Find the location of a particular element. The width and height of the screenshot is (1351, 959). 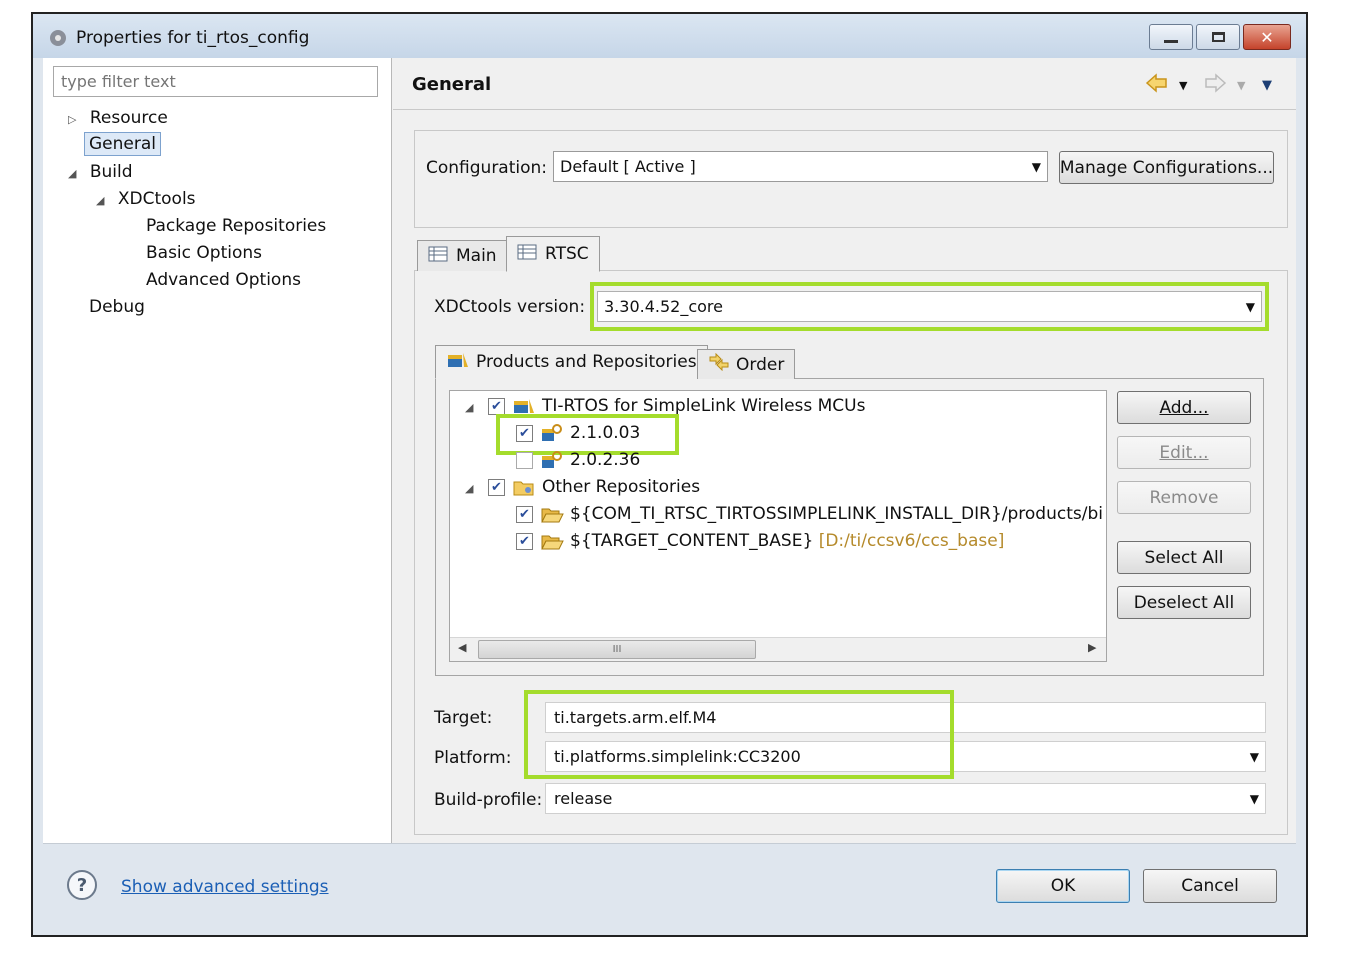

tab-main: Main is located at coordinates (462, 255).